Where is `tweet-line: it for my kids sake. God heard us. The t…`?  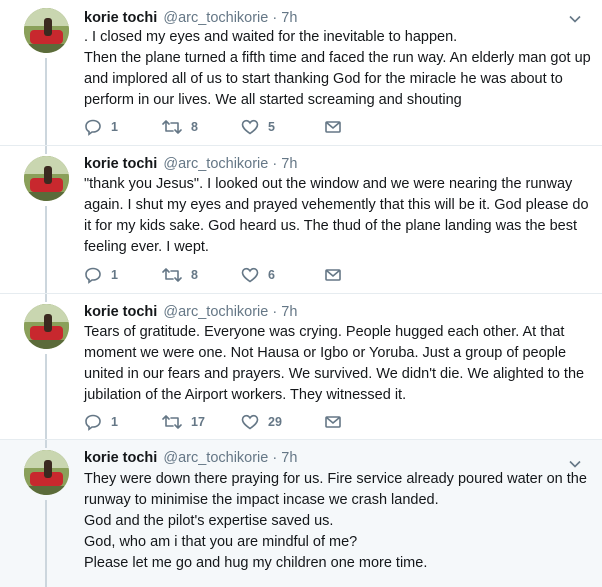
tweet-line: it for my kids sake. God heard us. The t… is located at coordinates (331, 226).